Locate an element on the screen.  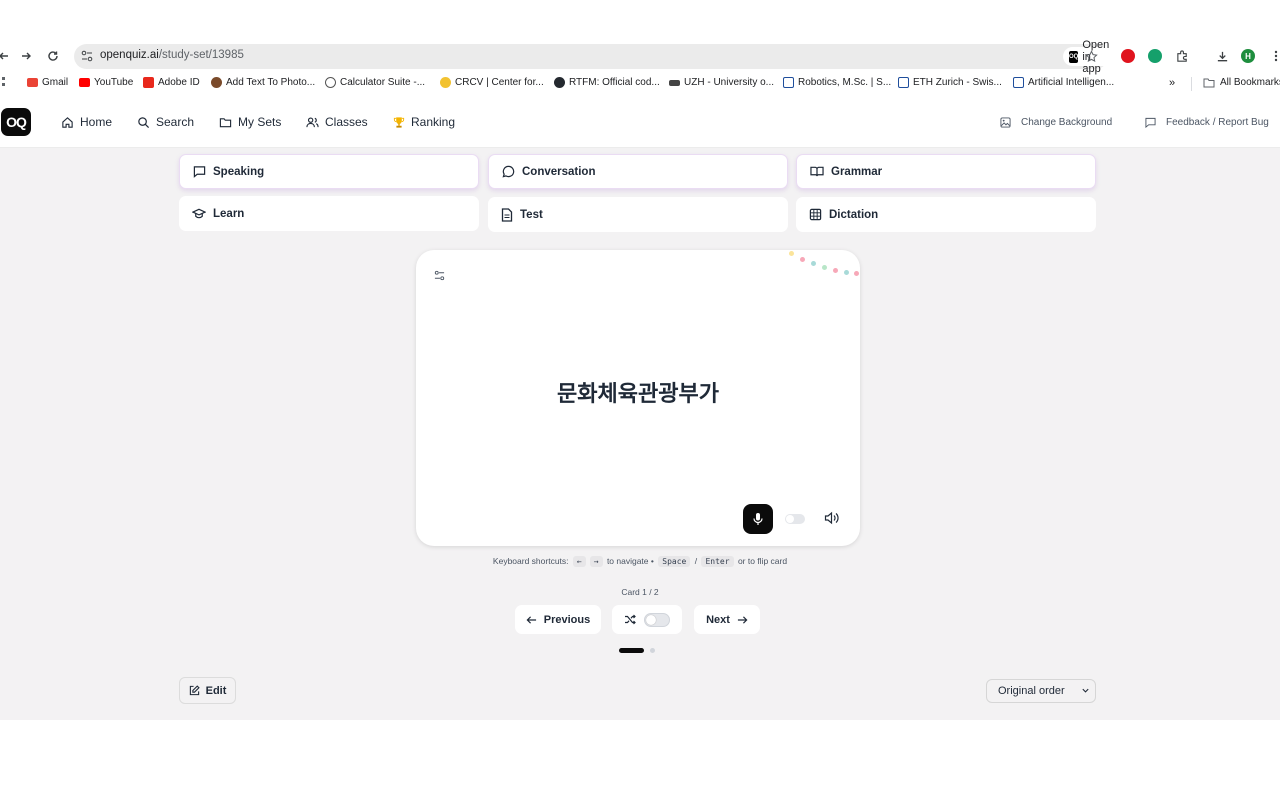
book-open-icon is located at coordinates (817, 171).